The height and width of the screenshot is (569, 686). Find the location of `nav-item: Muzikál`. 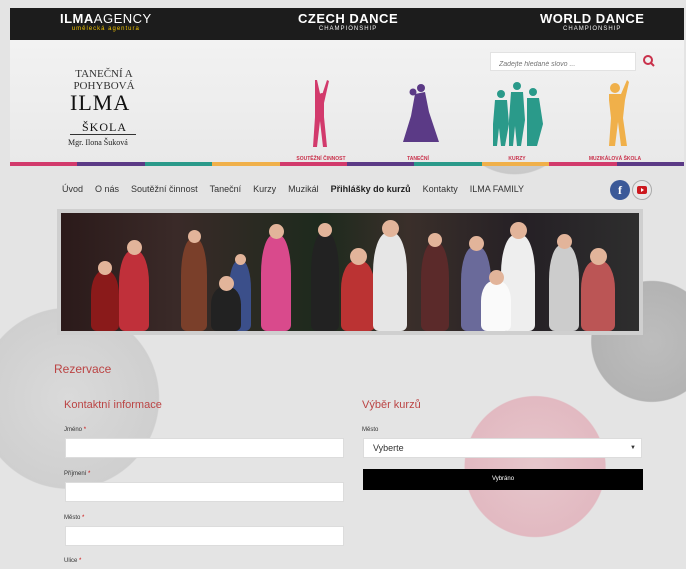

nav-item: Muzikál is located at coordinates (303, 192).